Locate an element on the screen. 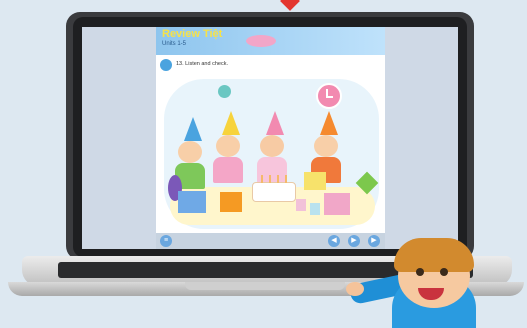  trackpad is located at coordinates (265, 286).